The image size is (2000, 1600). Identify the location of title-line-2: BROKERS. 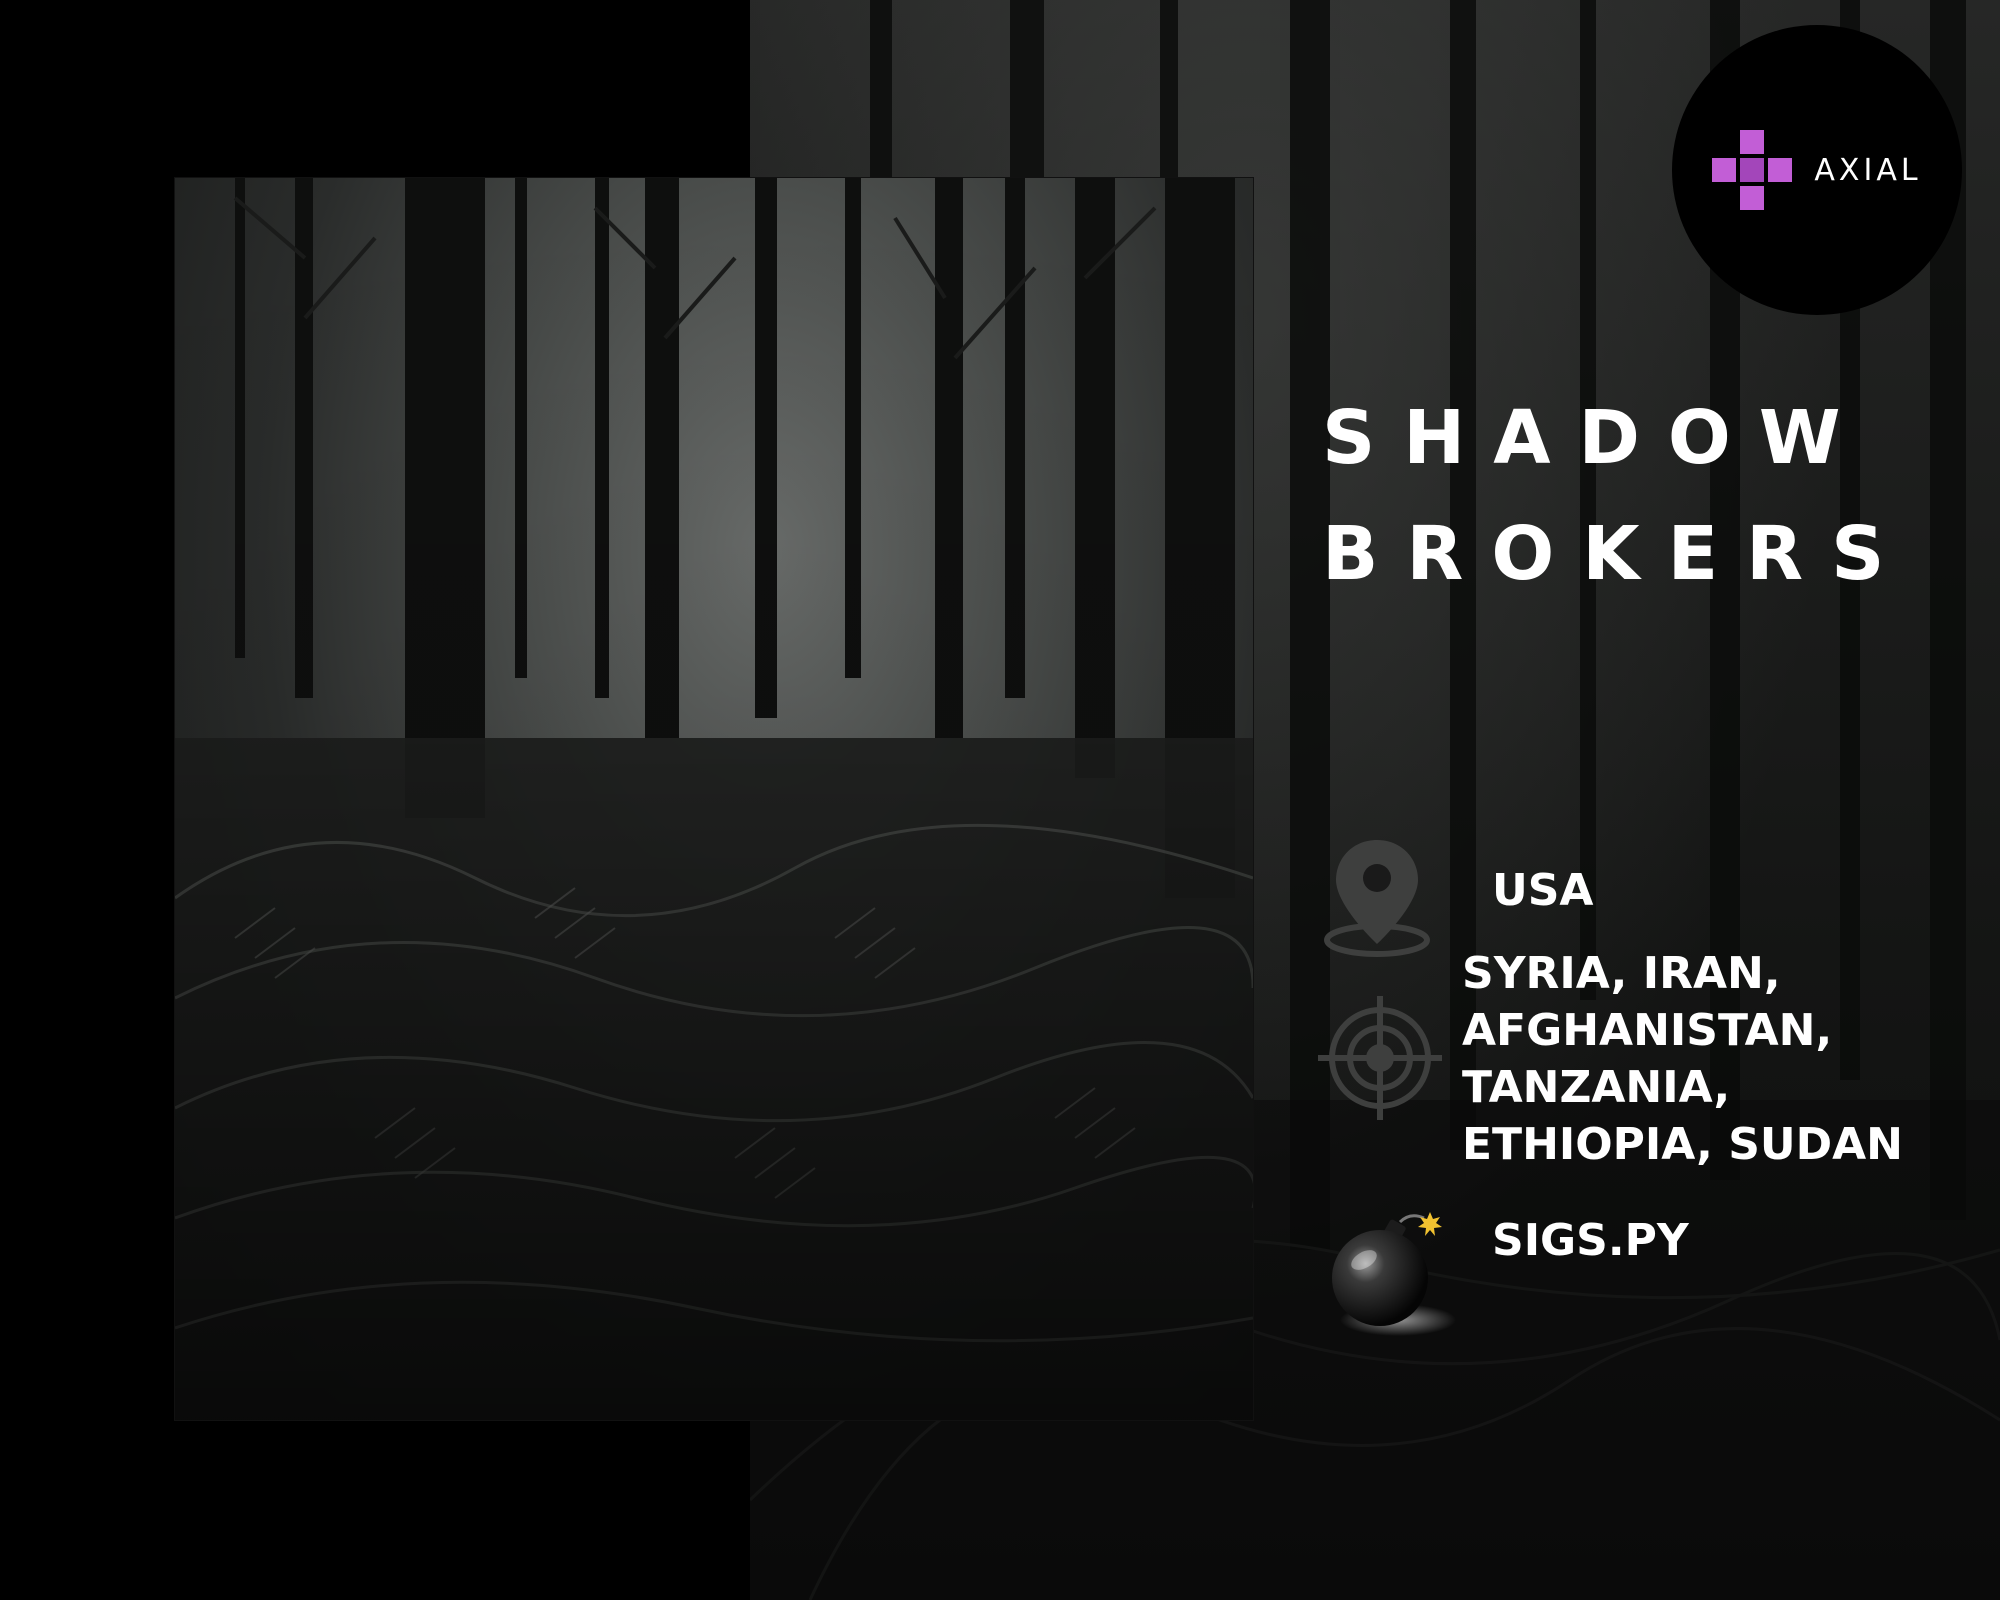
(1617, 554).